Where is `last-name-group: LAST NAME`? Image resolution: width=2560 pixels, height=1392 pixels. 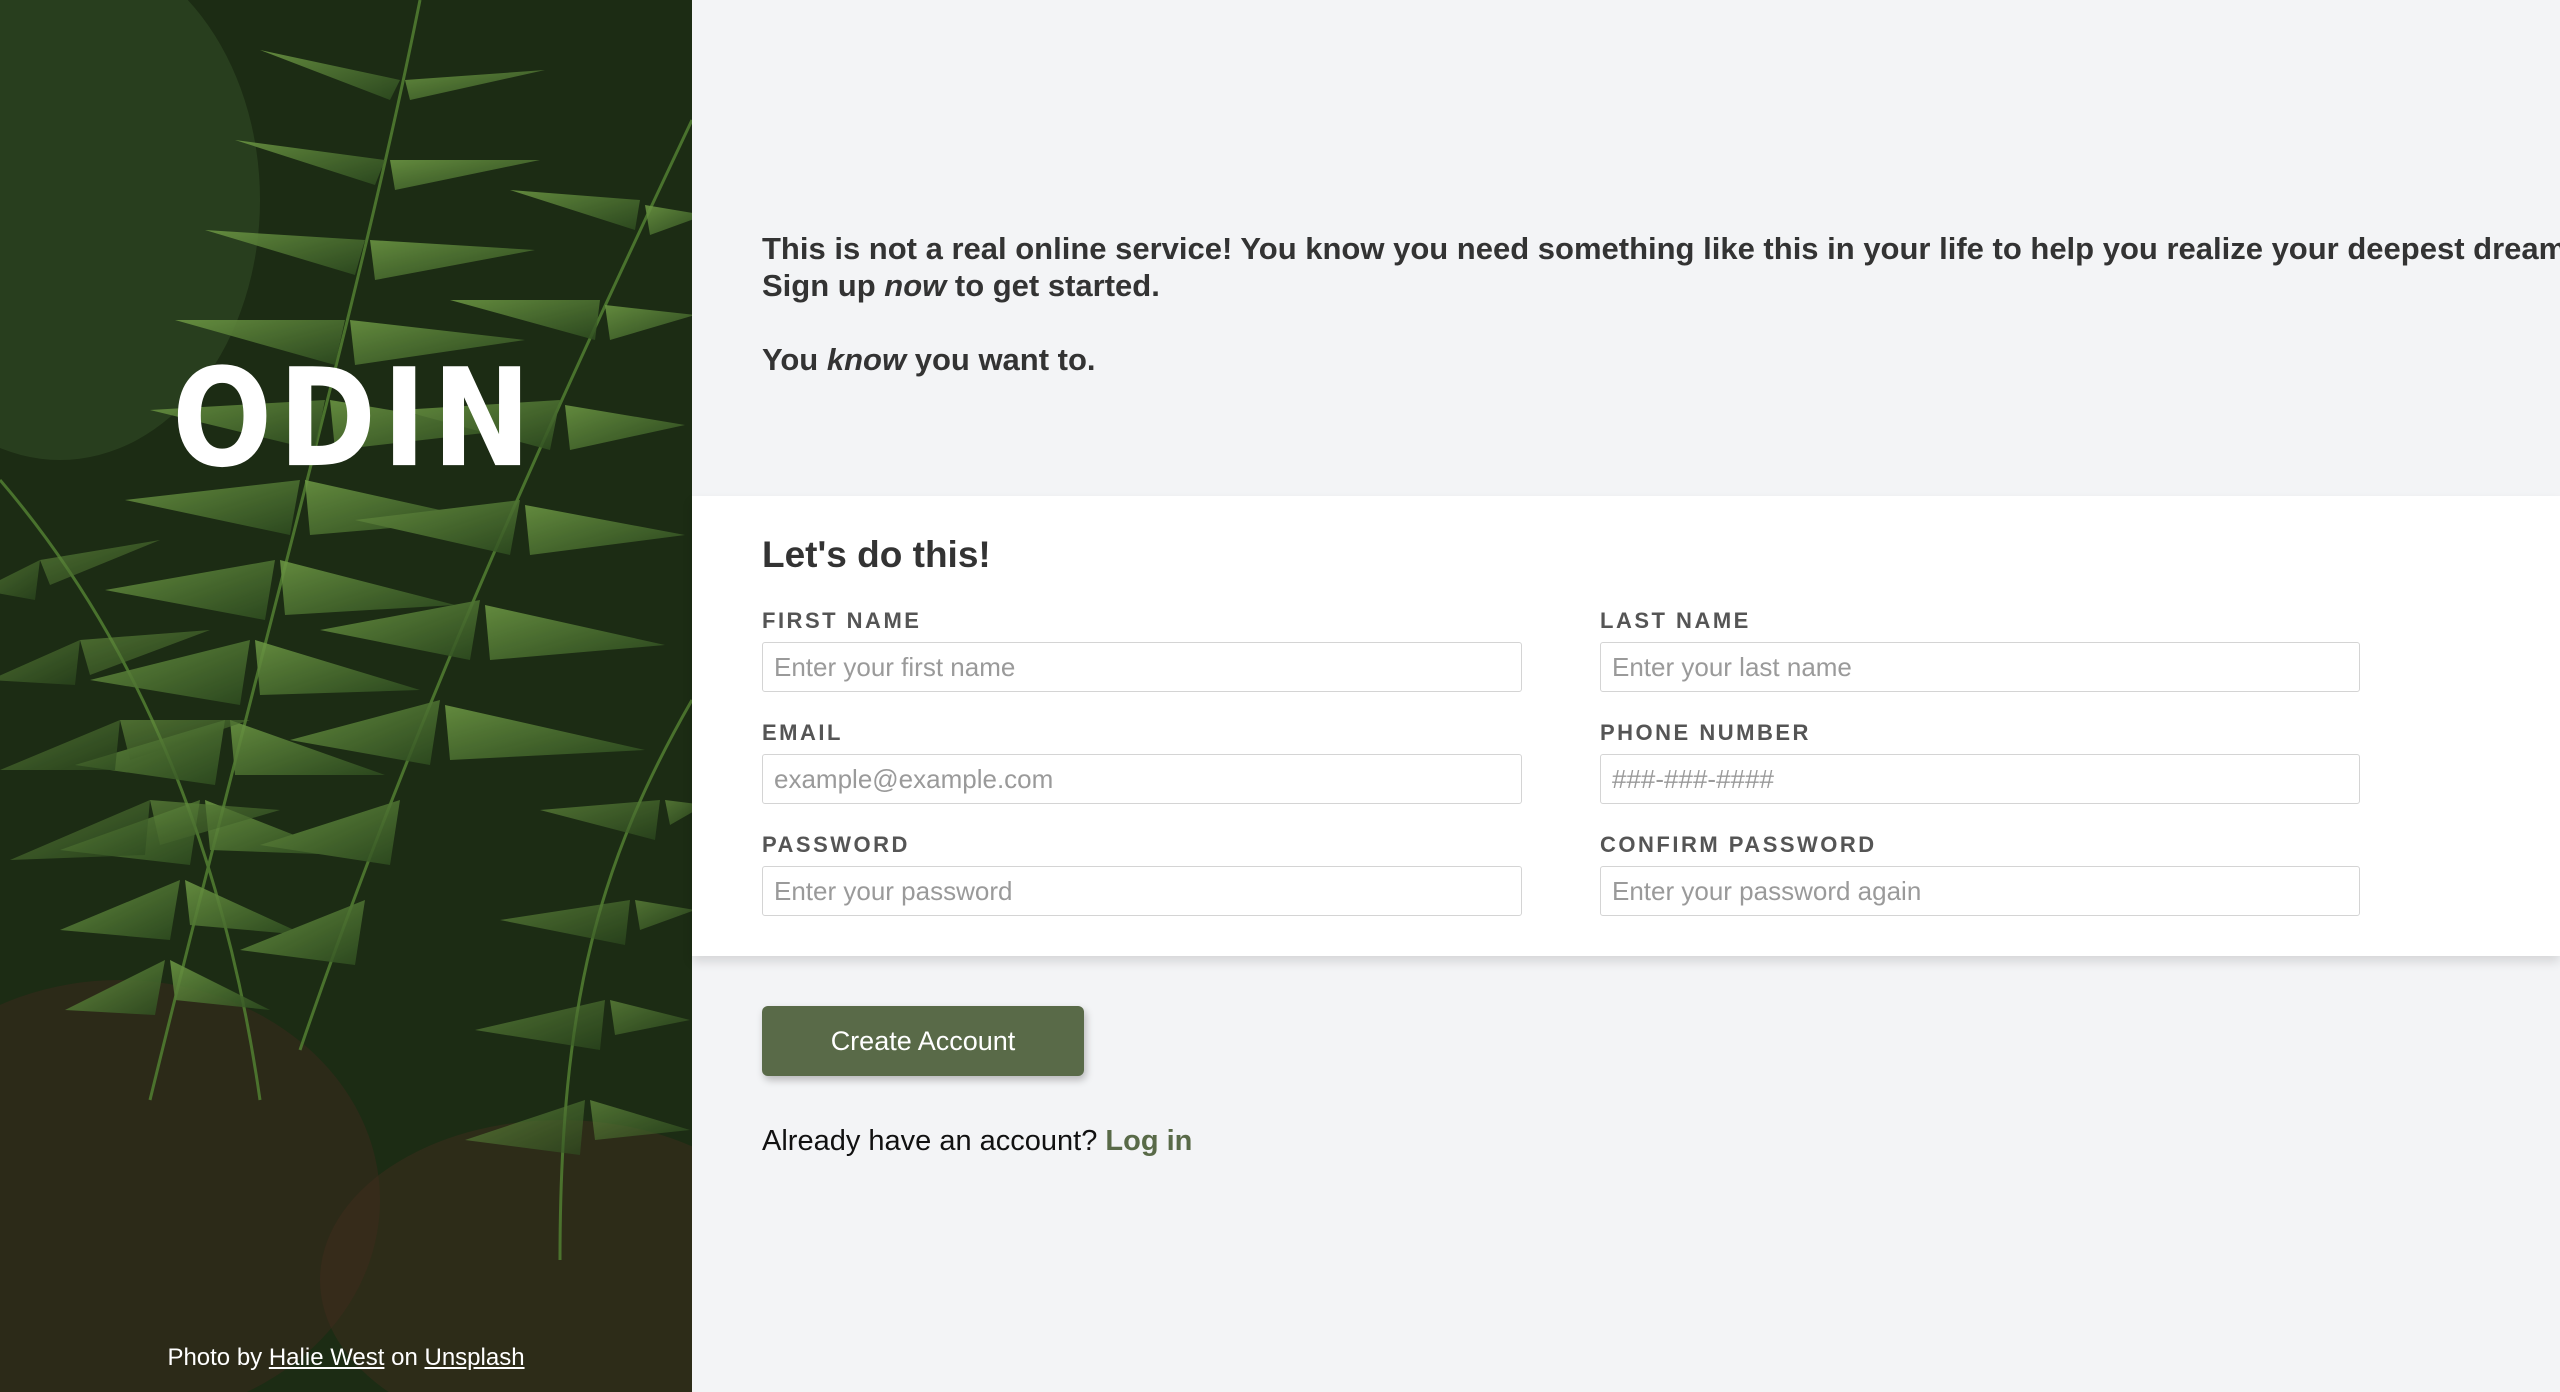 last-name-group: LAST NAME is located at coordinates (1980, 650).